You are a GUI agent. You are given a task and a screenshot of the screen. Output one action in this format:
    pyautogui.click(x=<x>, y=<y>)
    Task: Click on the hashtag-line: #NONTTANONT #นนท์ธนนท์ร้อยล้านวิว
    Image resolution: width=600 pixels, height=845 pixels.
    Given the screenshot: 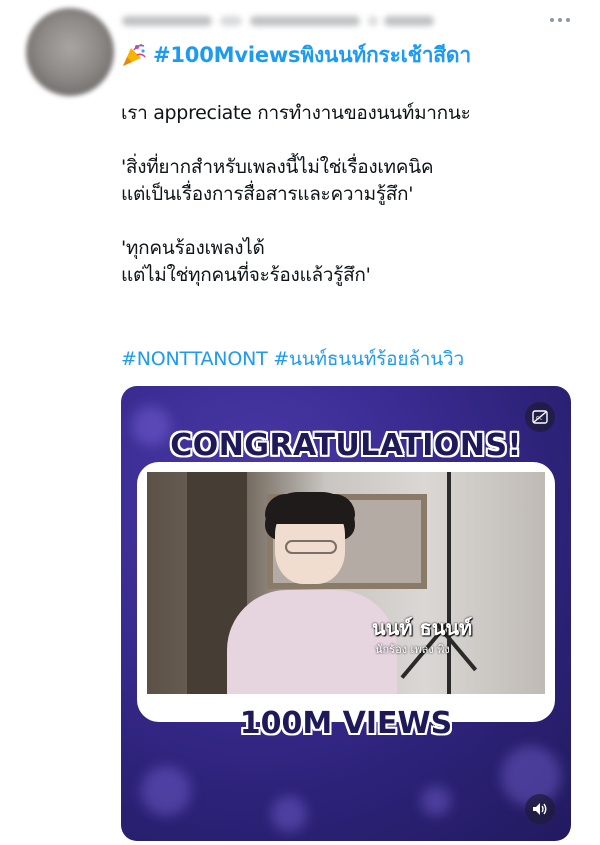 What is the action you would take?
    pyautogui.click(x=292, y=359)
    